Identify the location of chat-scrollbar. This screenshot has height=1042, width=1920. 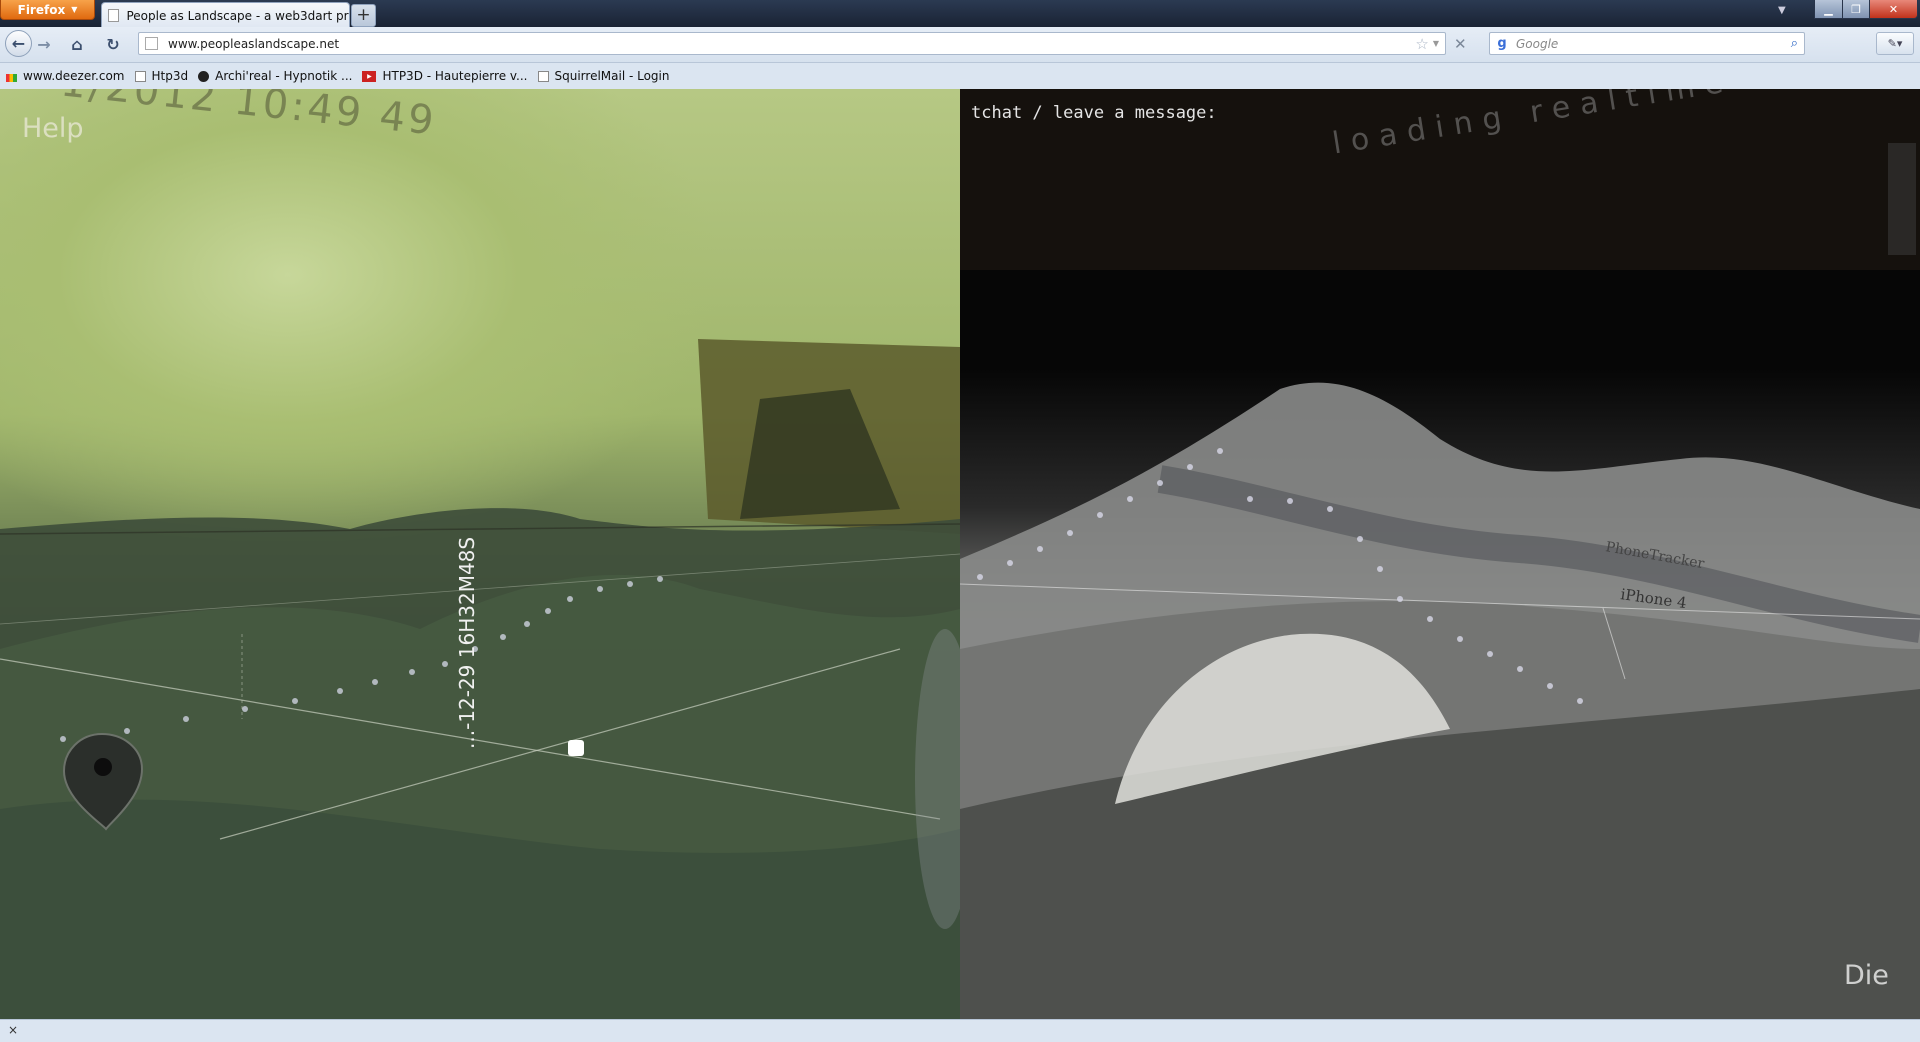
(1902, 199).